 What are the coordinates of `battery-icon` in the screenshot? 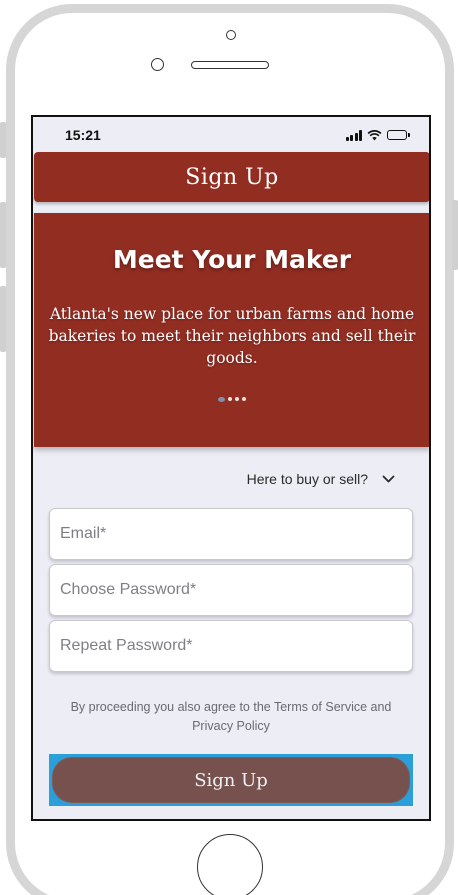 It's located at (398, 135).